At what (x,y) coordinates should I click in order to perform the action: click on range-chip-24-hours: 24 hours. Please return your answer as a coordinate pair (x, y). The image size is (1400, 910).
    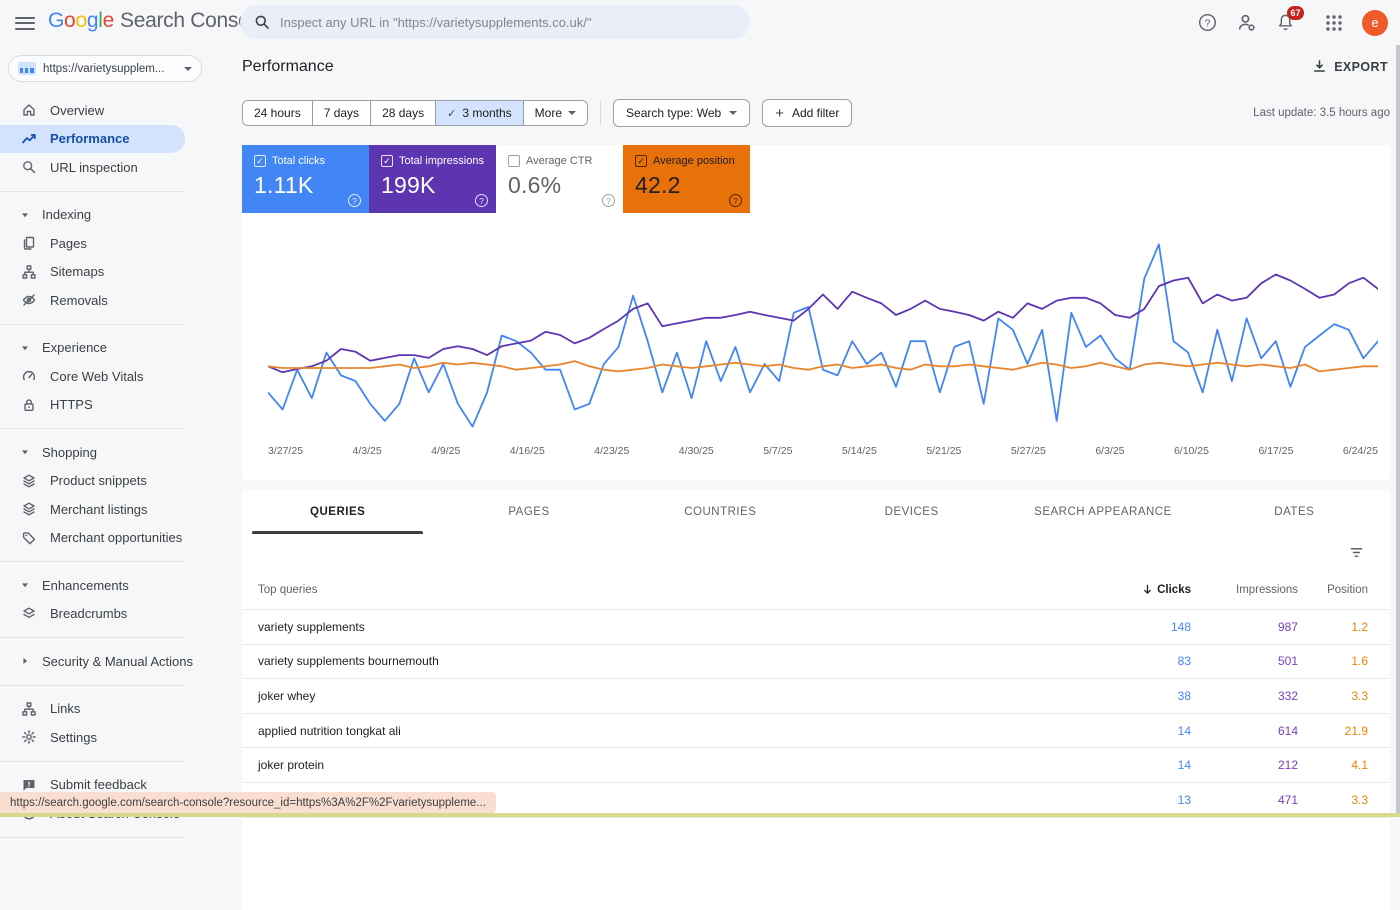
    Looking at the image, I should click on (278, 113).